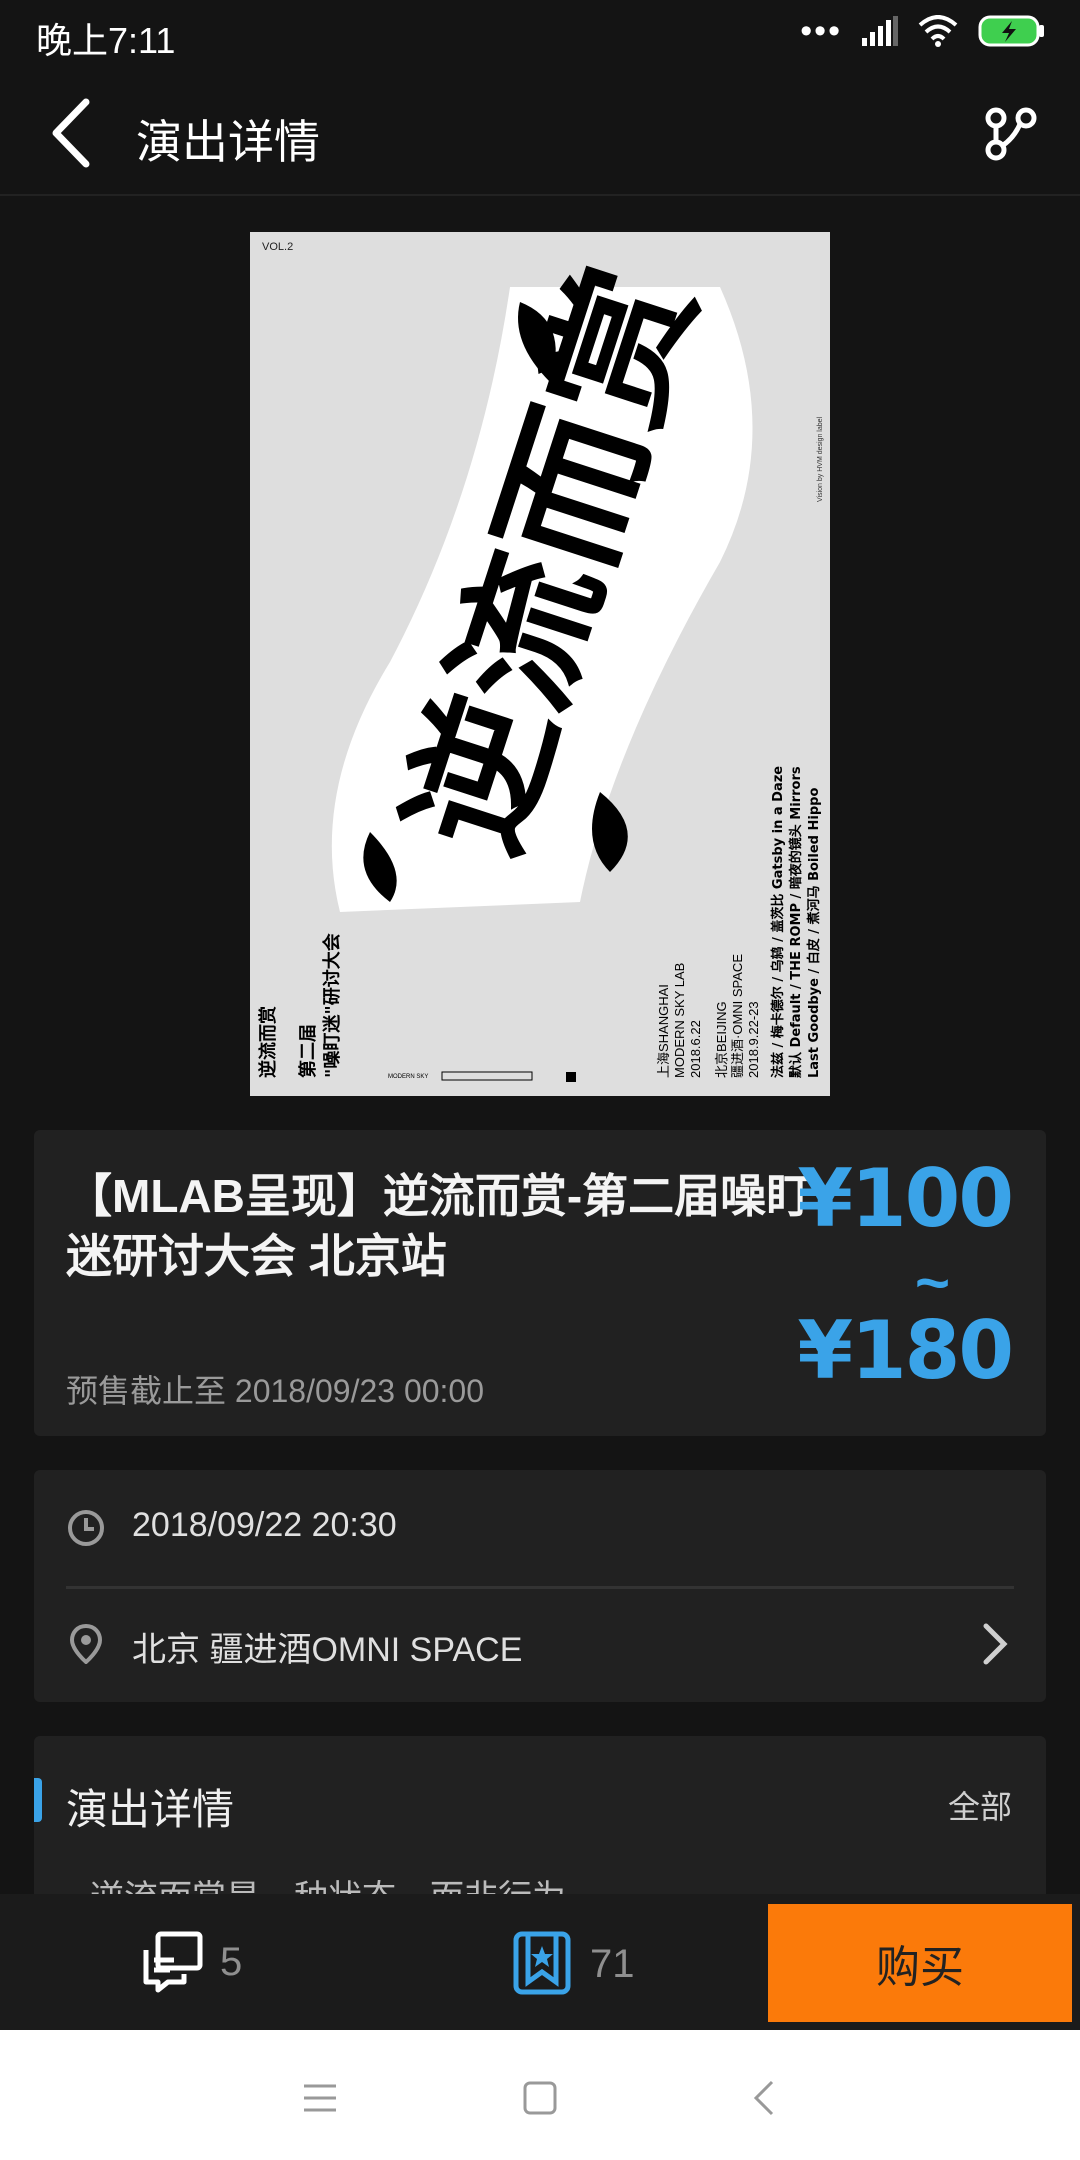 The width and height of the screenshot is (1080, 2160). I want to click on back-button, so click(74, 133).